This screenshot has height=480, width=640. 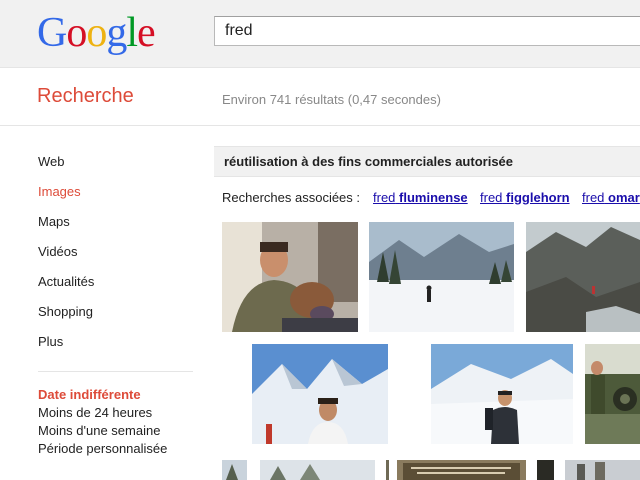 I want to click on sidebar-item-videos: Vidéos, so click(x=58, y=251).